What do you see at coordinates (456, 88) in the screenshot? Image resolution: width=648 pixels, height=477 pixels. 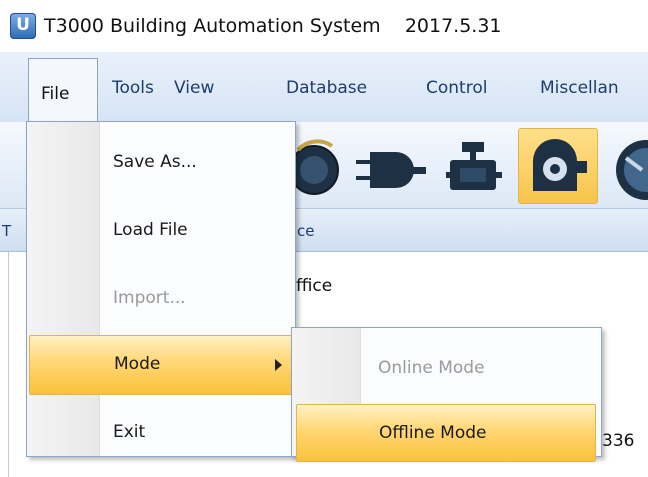 I see `menu-control: Control` at bounding box center [456, 88].